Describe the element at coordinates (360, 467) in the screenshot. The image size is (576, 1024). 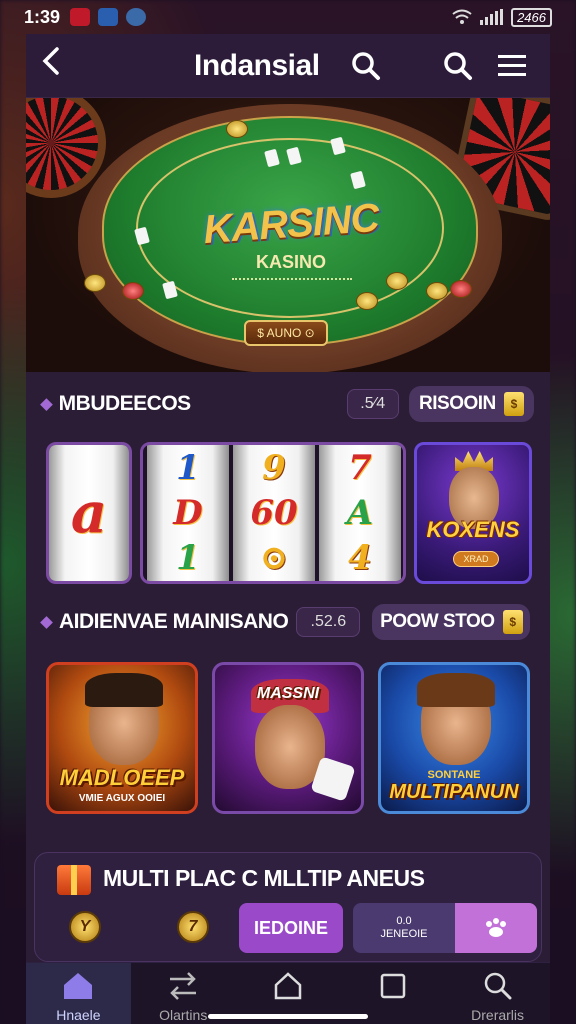
I see `reel-symbol: 7` at that location.